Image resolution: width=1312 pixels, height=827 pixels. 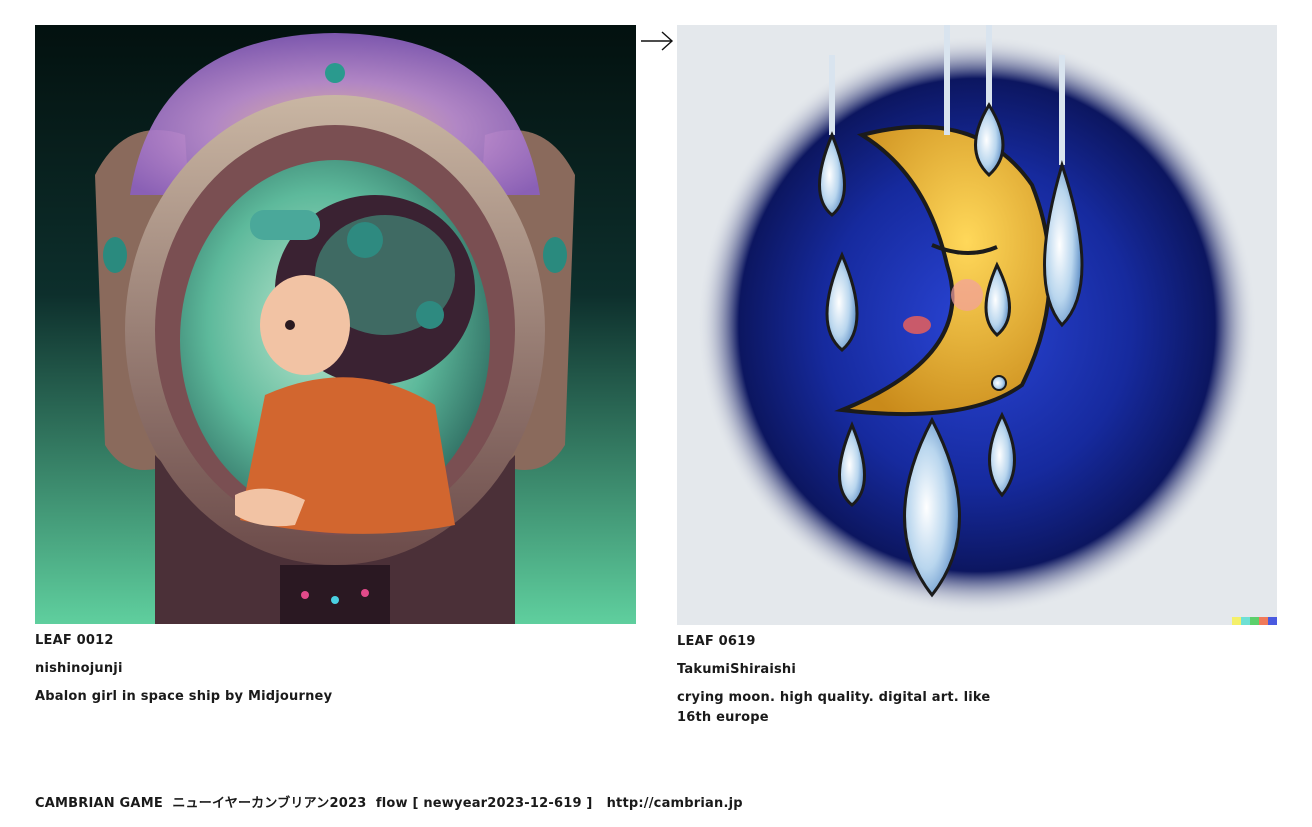 I want to click on leaf-id: LEAF 0619, so click(x=716, y=641).